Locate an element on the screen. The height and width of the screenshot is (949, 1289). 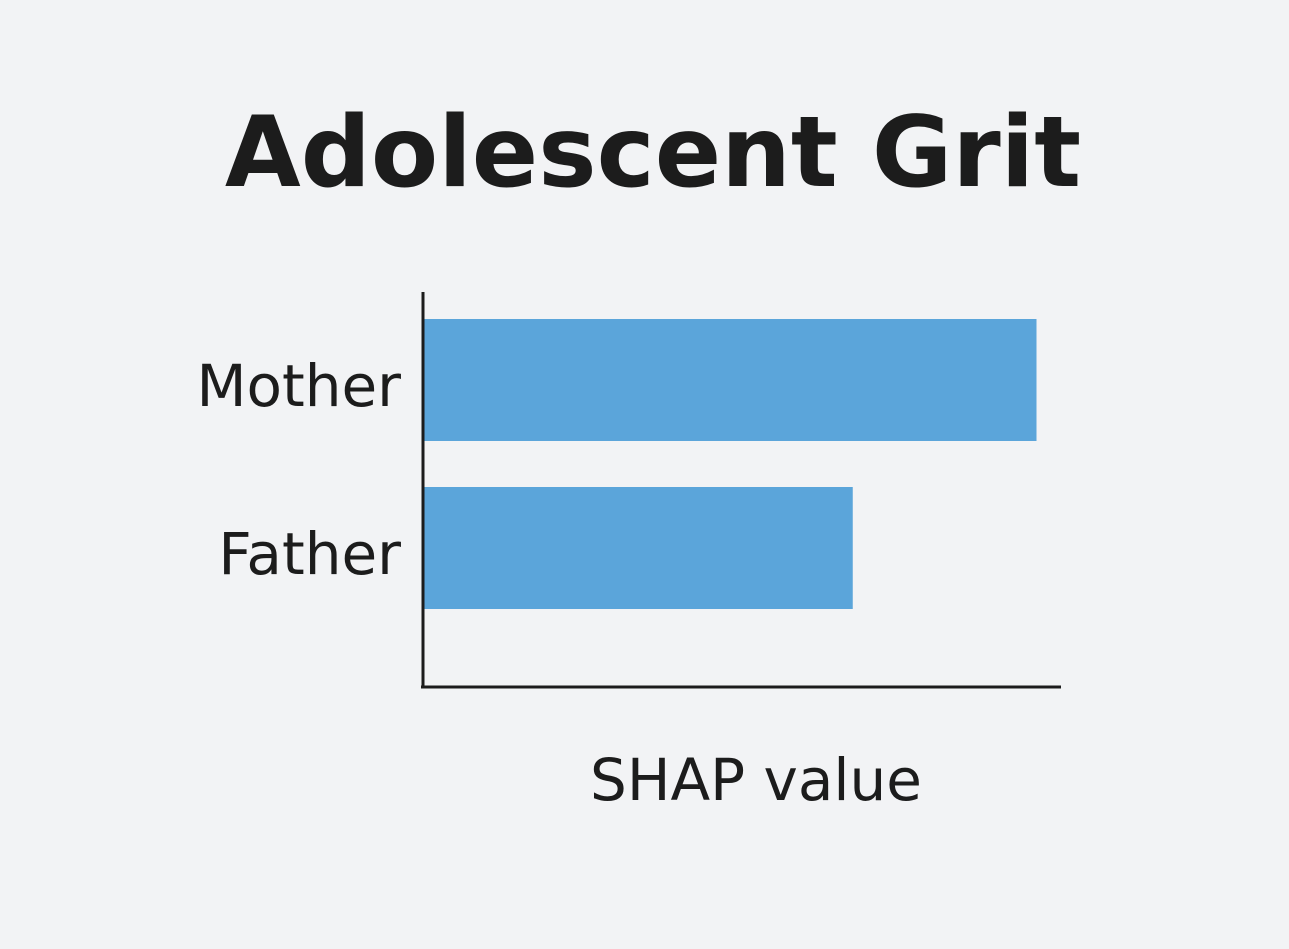
bar-mother is located at coordinates (730, 380).